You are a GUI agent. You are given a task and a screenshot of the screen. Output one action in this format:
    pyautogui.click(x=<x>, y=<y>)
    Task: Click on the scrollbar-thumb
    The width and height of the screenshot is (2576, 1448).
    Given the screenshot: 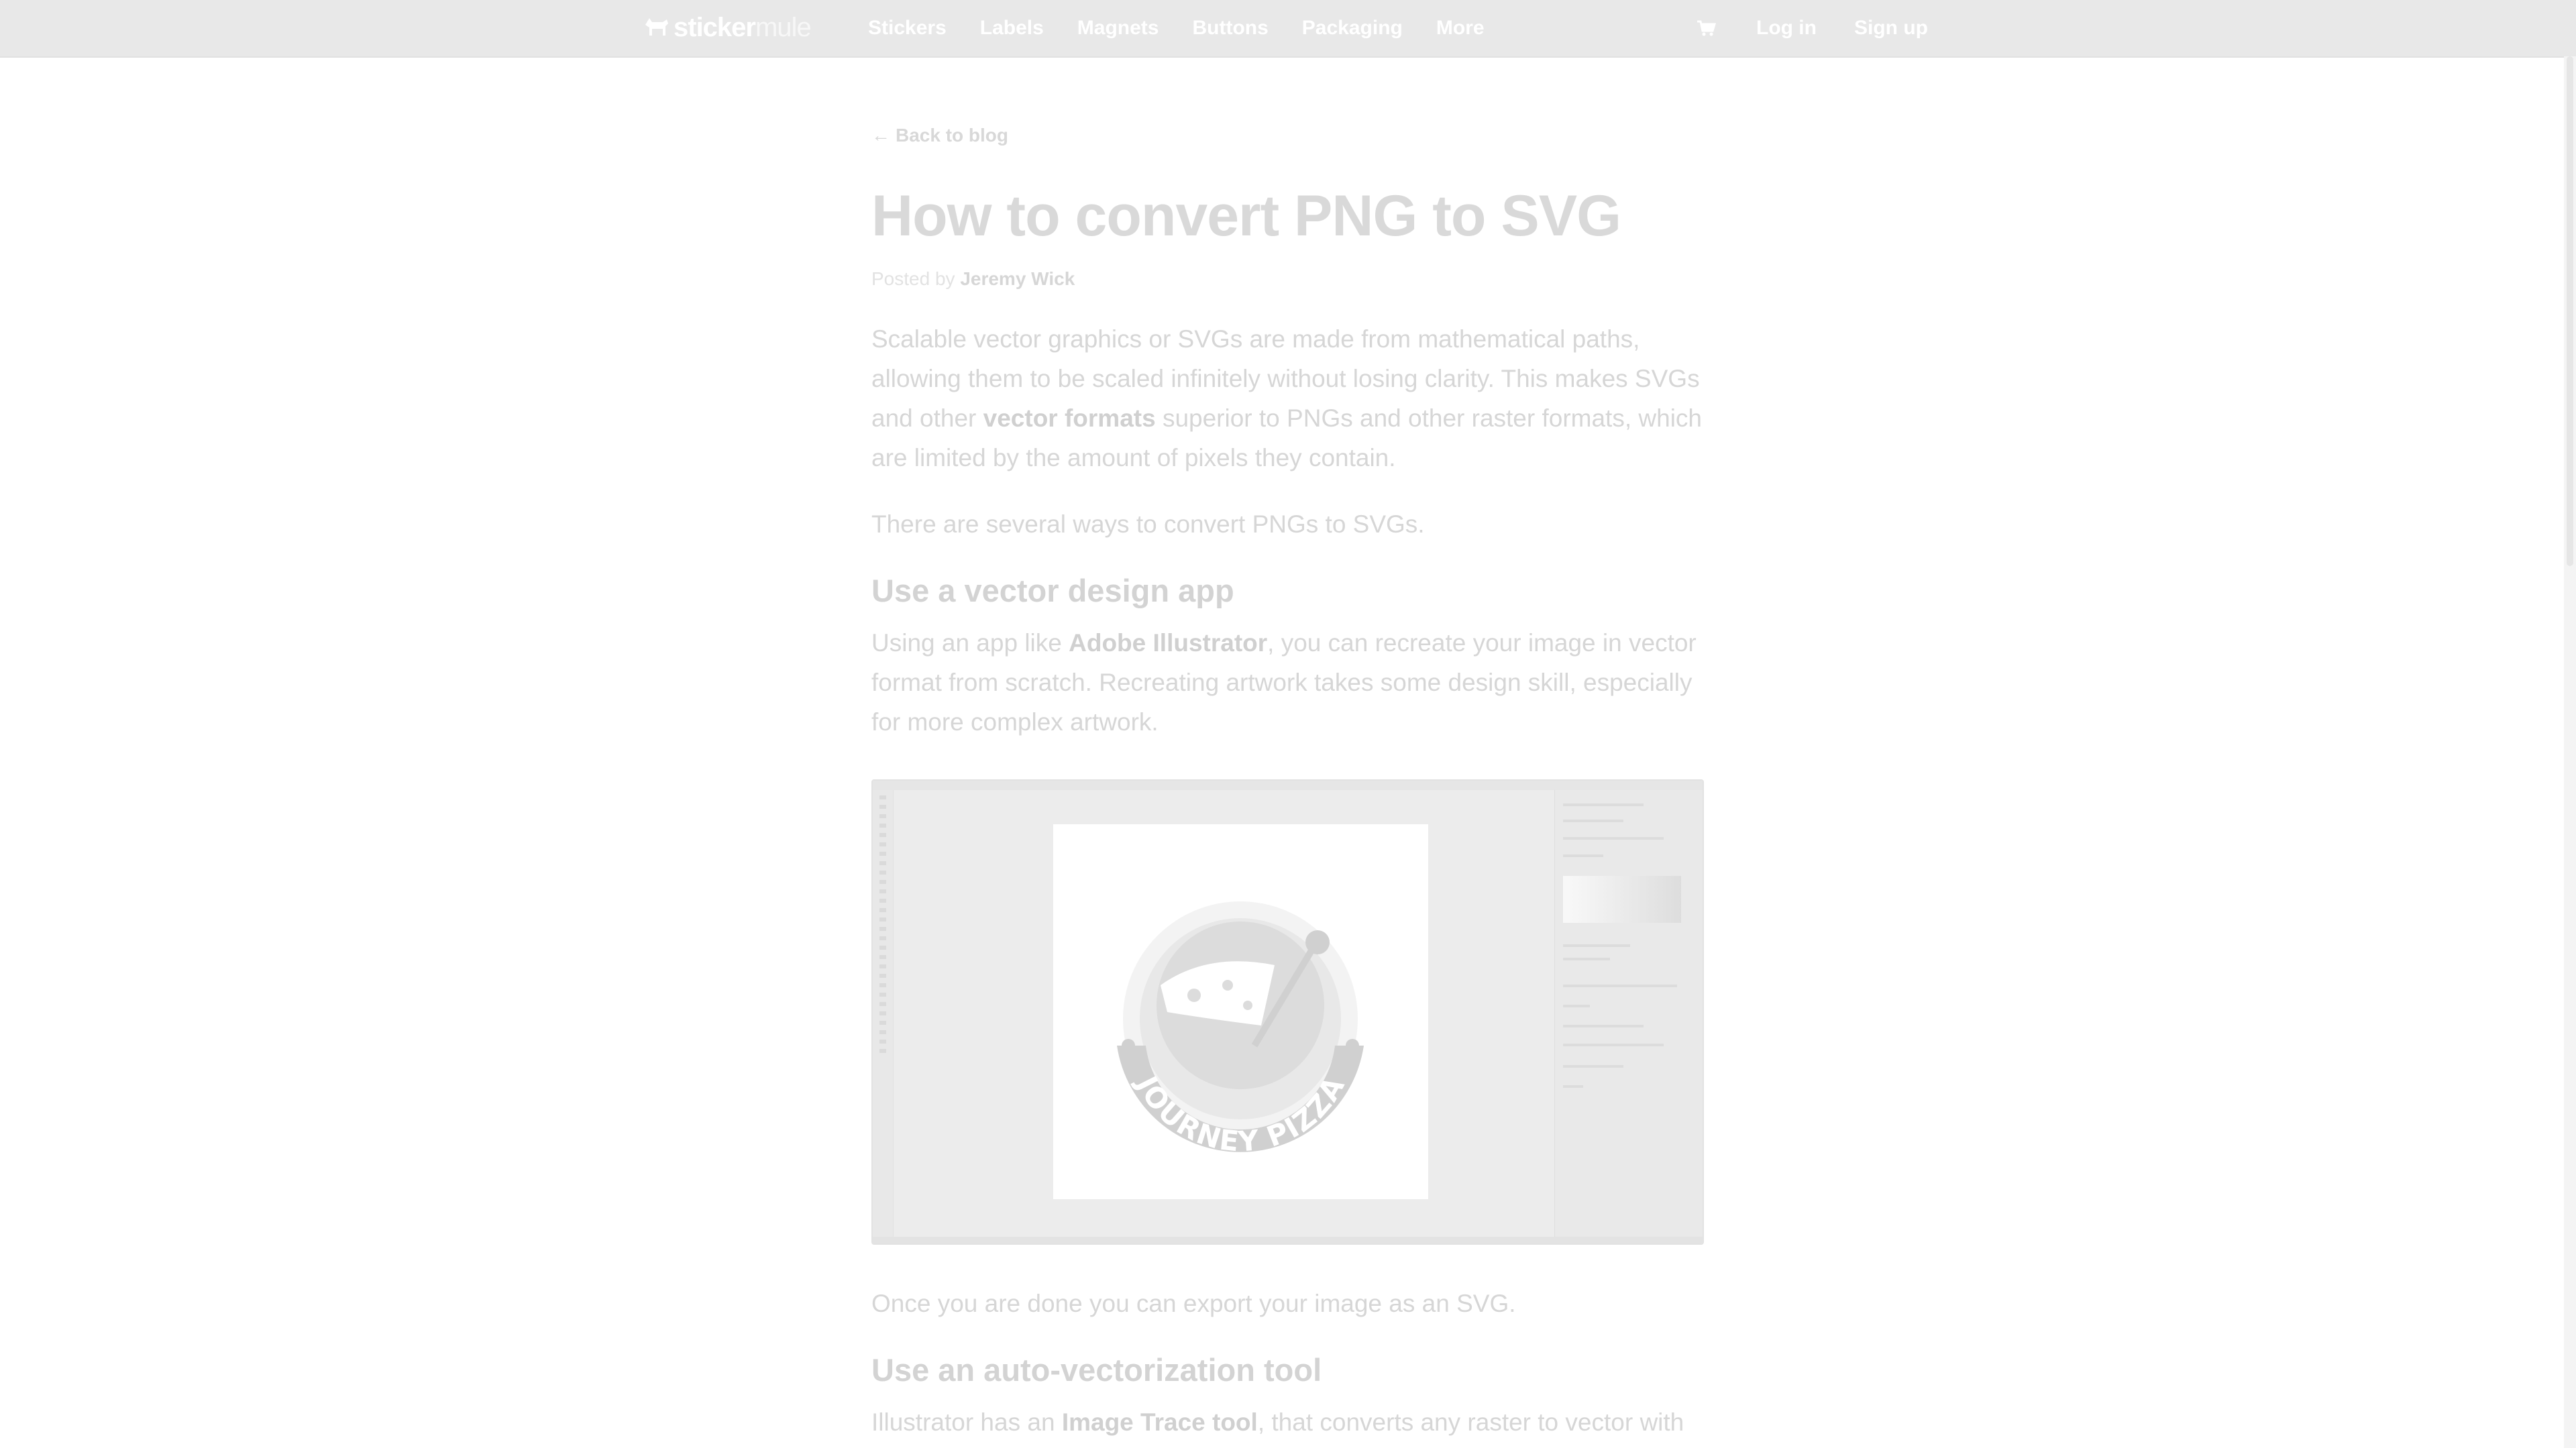 What is the action you would take?
    pyautogui.click(x=2570, y=311)
    